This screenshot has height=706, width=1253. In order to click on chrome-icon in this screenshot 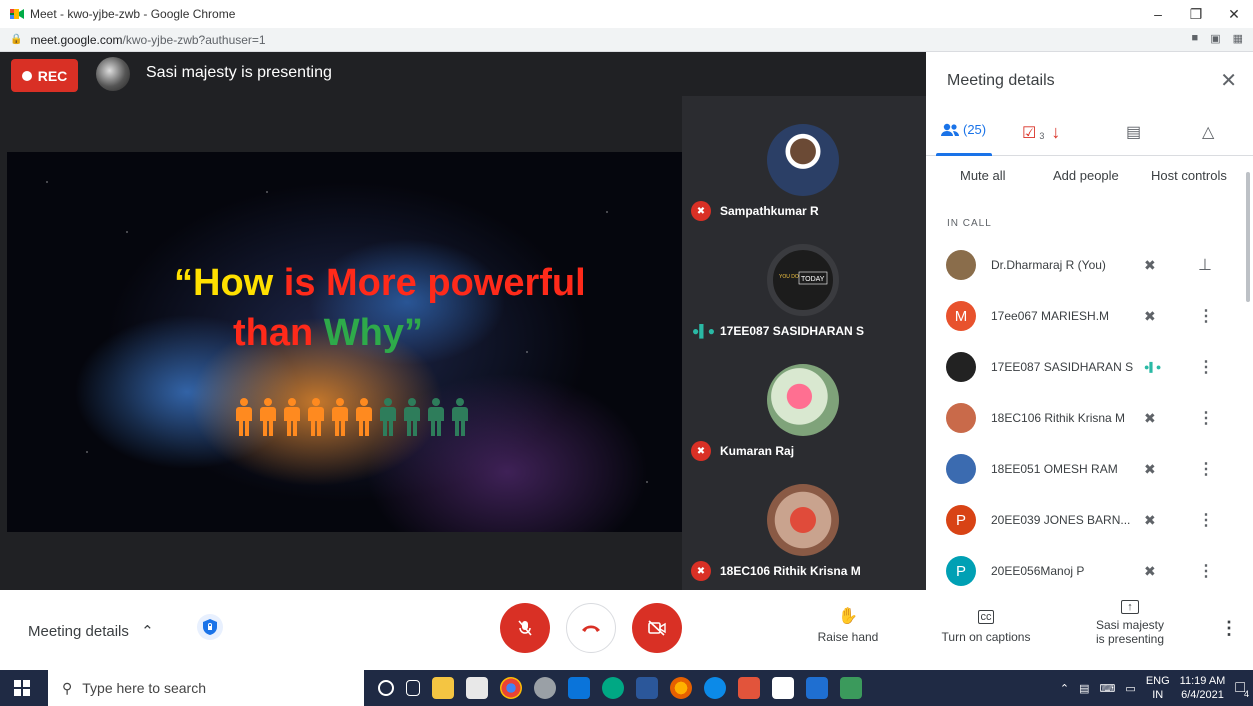, I will do `click(511, 688)`.